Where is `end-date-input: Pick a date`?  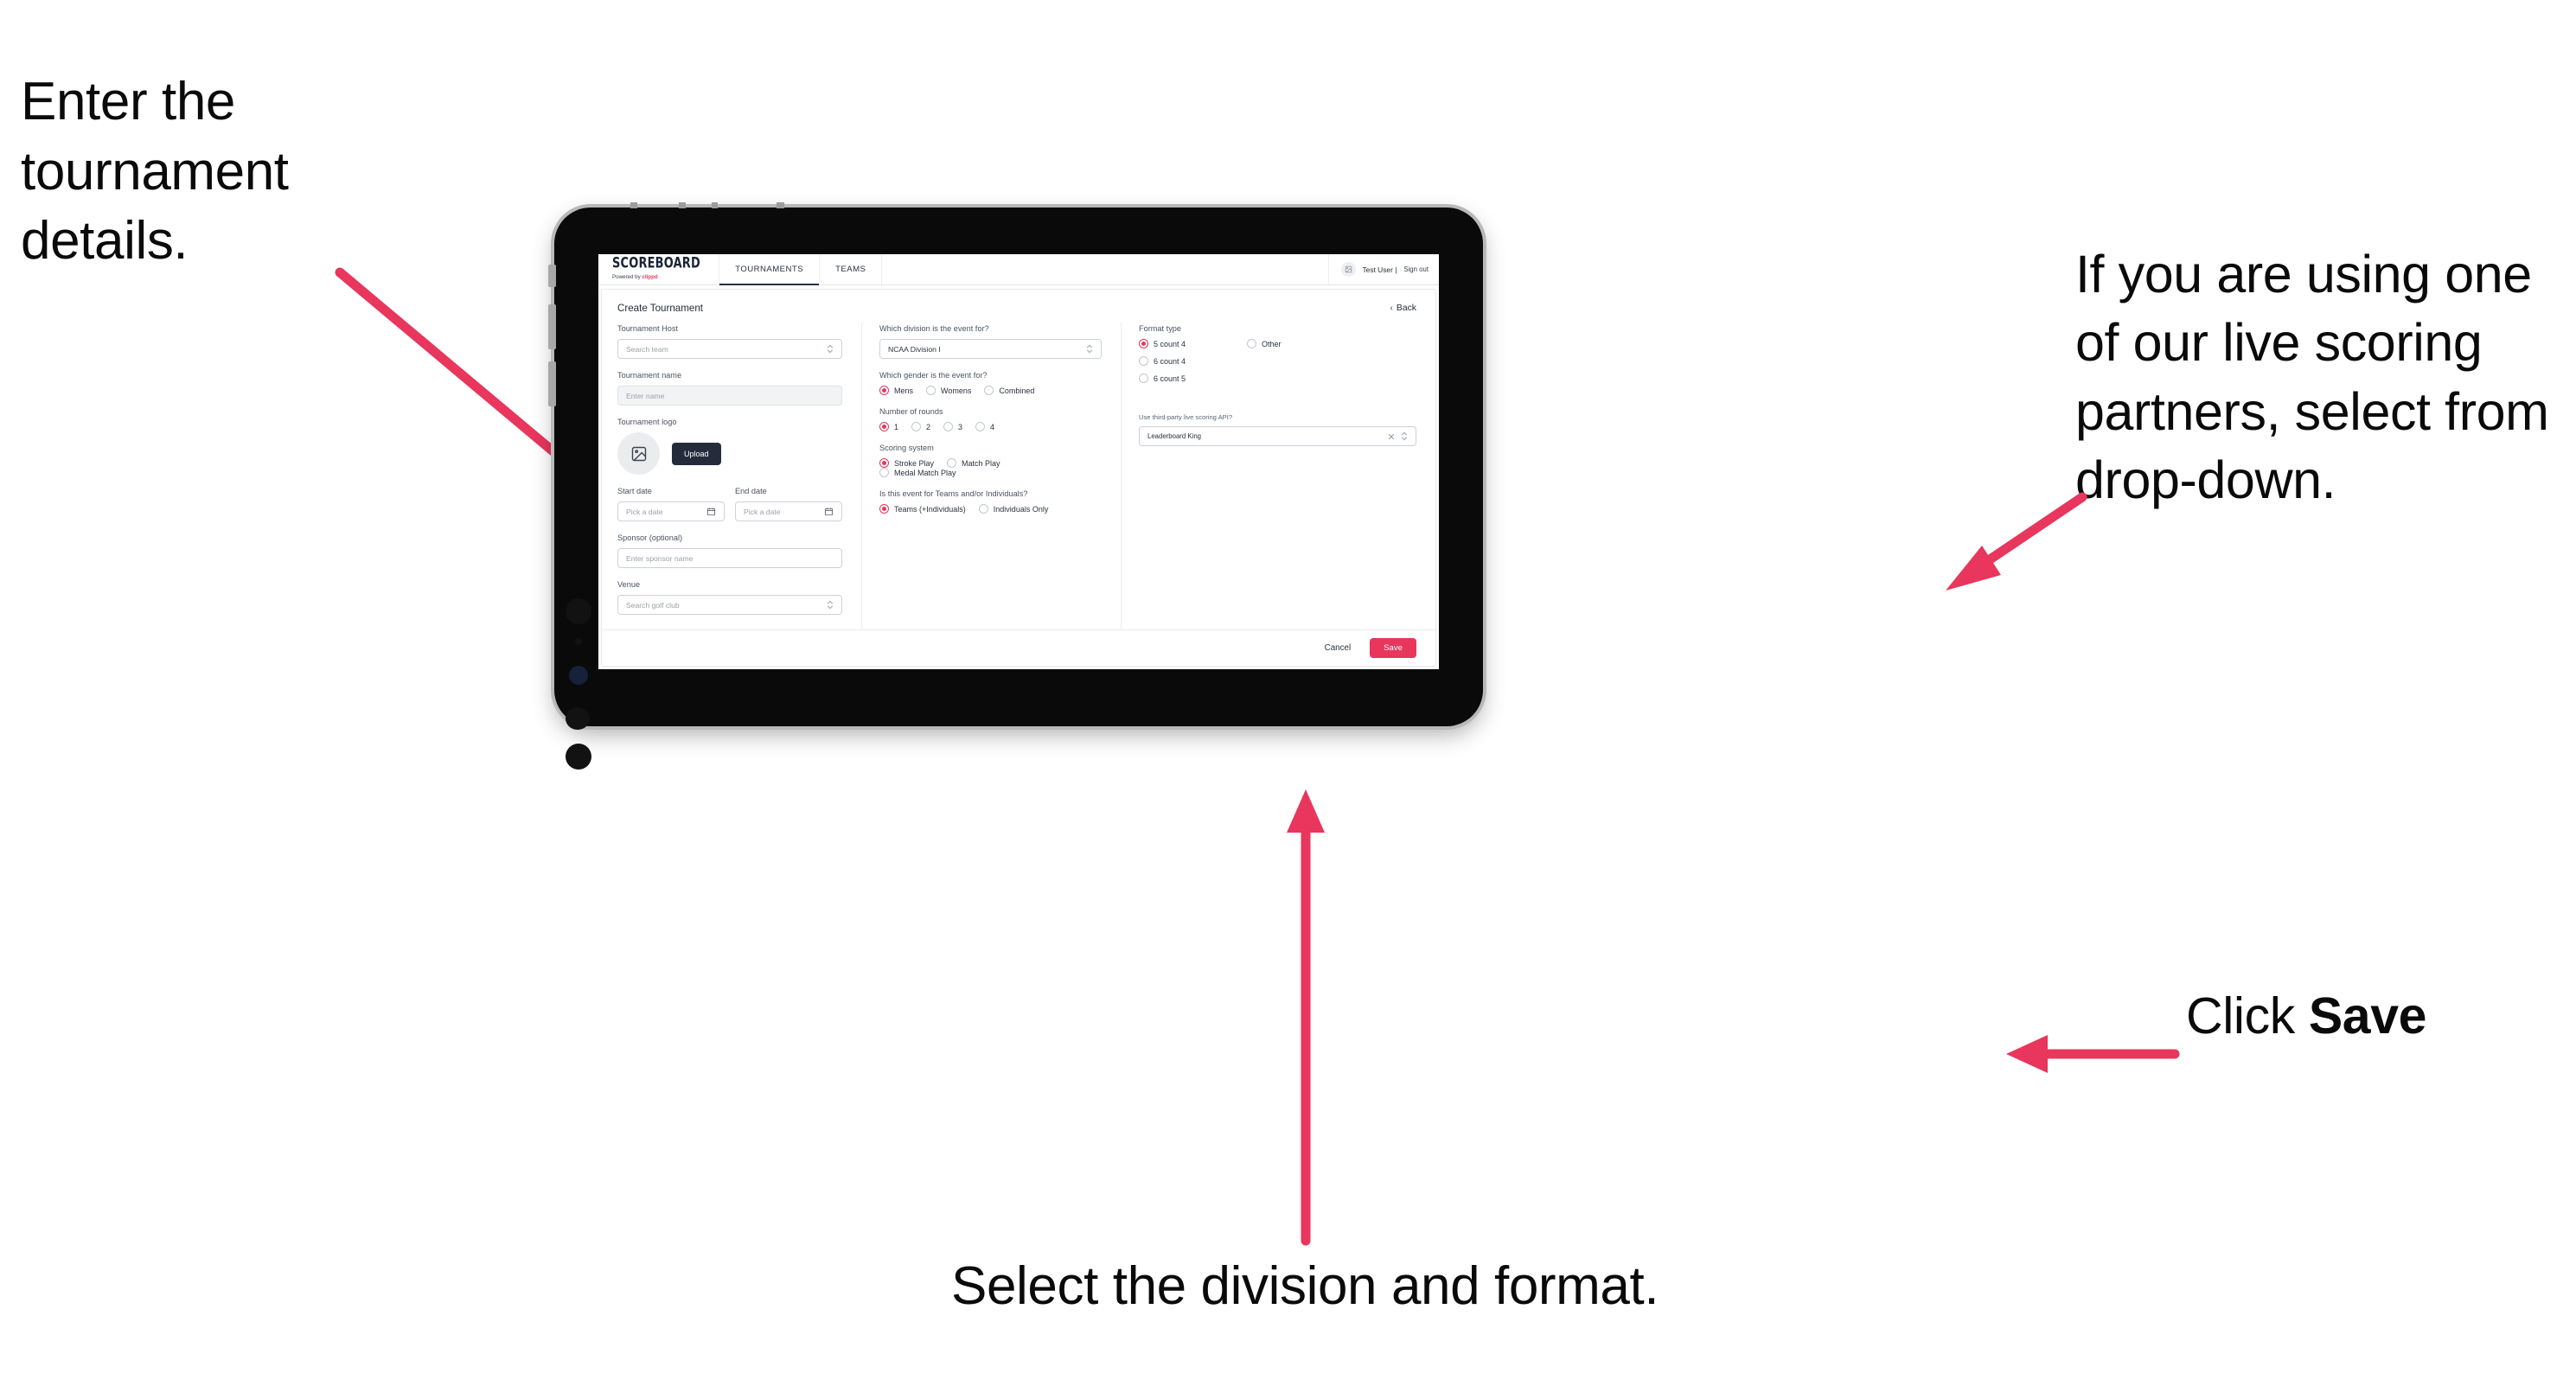
end-date-input: Pick a date is located at coordinates (789, 512).